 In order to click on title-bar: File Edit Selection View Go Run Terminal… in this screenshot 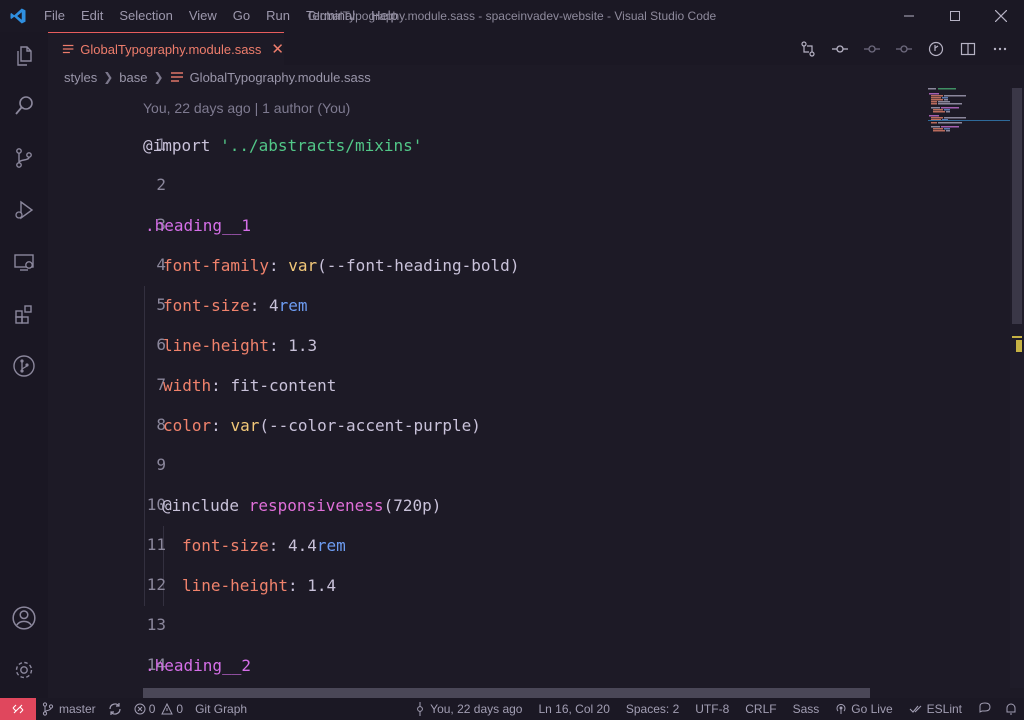, I will do `click(512, 16)`.